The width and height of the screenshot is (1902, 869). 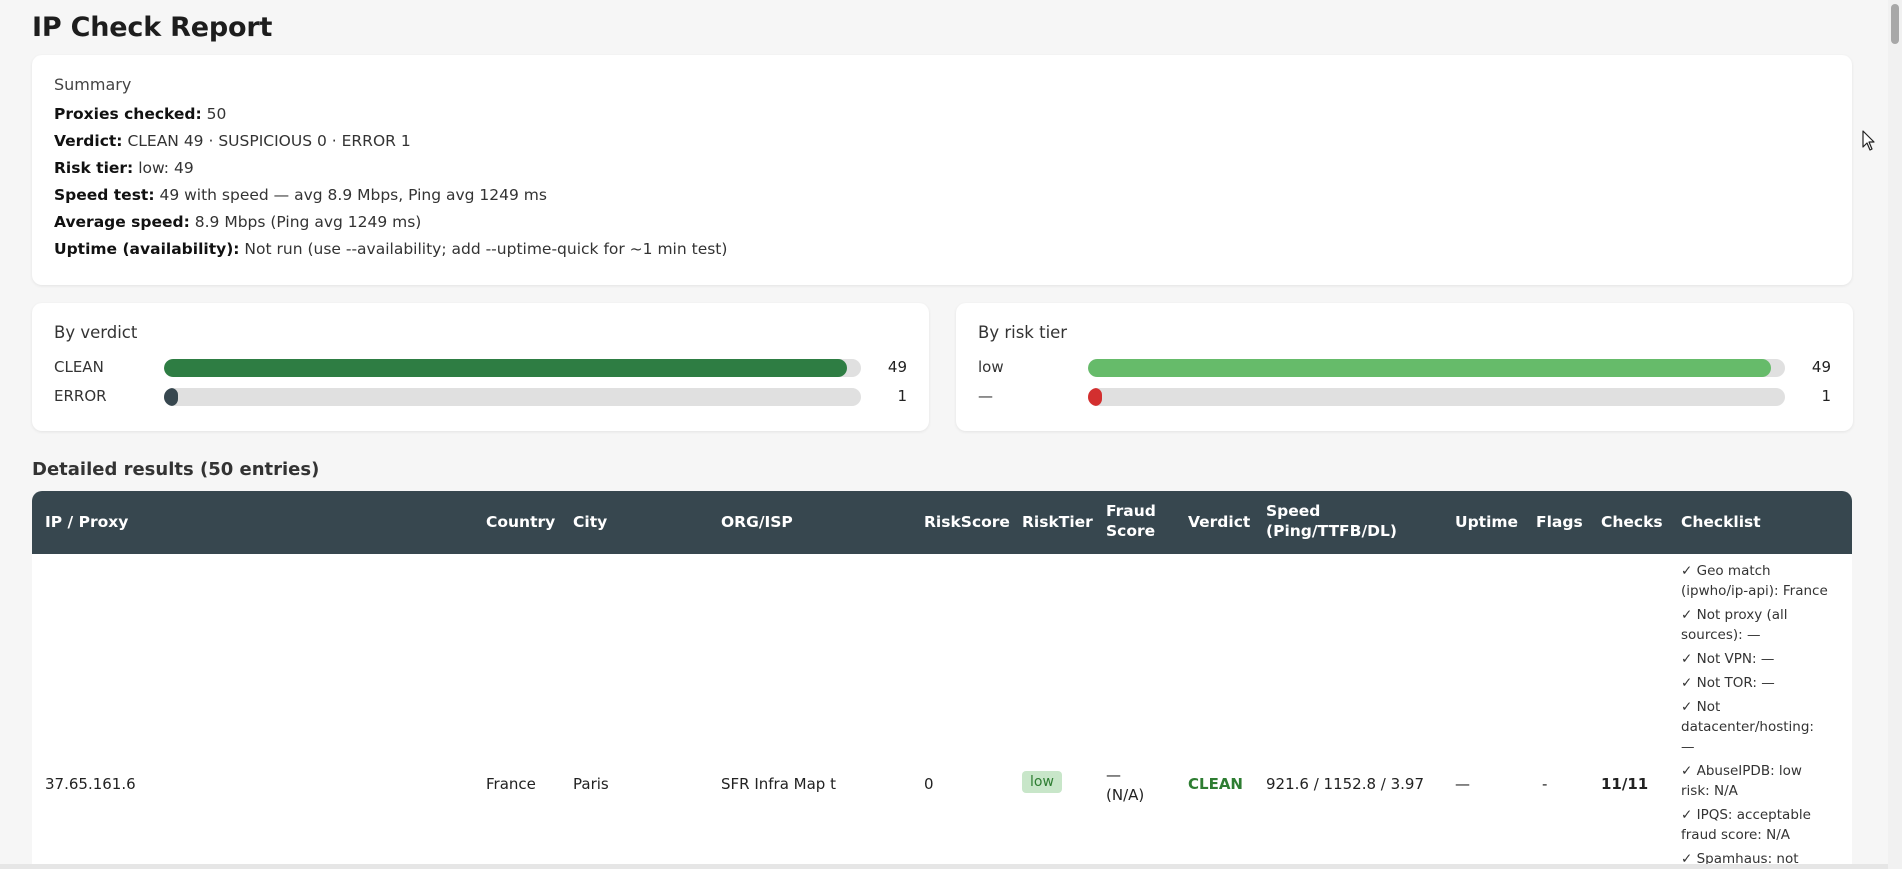 I want to click on verdict-label: ERROR, so click(x=80, y=396).